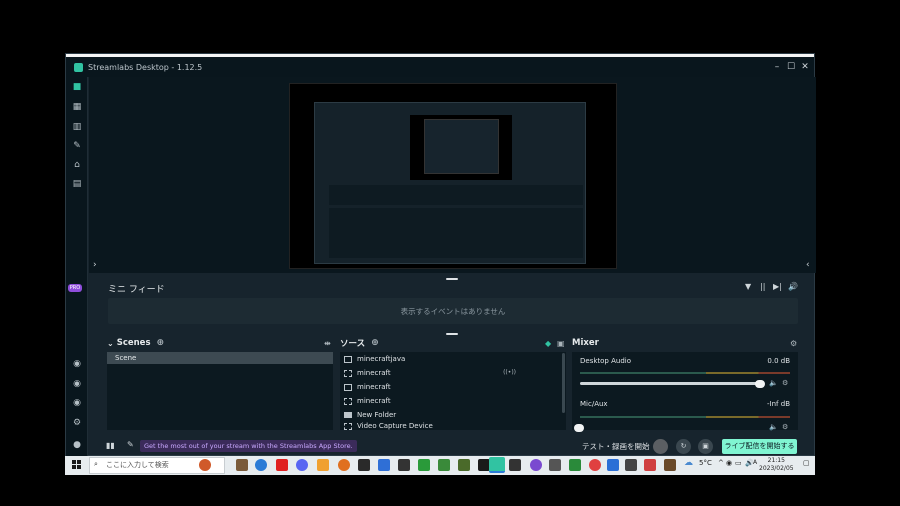 This screenshot has width=900, height=506. What do you see at coordinates (777, 286) in the screenshot?
I see `skip-icon: ▶|` at bounding box center [777, 286].